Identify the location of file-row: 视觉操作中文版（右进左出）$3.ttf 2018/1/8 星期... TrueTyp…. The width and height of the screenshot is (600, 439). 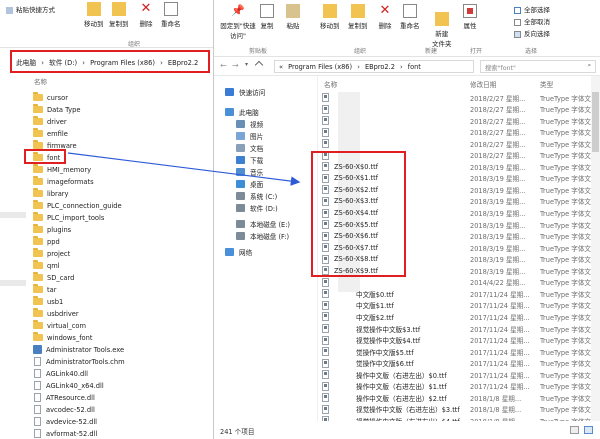
(460, 409).